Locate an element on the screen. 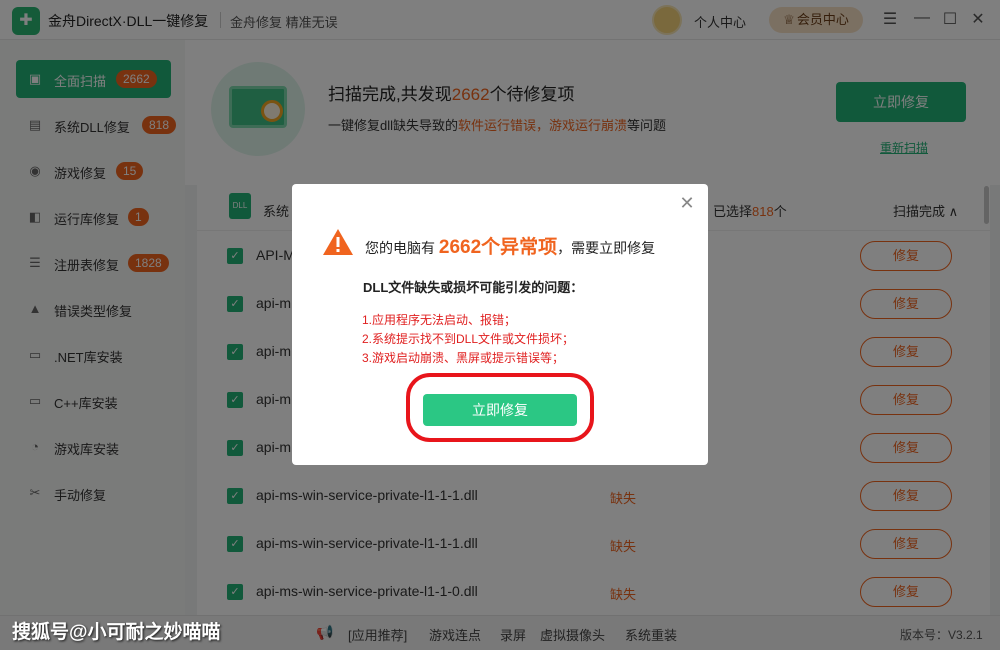 This screenshot has width=1000, height=650. anomaly-count: 2662个异常项 is located at coordinates (498, 247).